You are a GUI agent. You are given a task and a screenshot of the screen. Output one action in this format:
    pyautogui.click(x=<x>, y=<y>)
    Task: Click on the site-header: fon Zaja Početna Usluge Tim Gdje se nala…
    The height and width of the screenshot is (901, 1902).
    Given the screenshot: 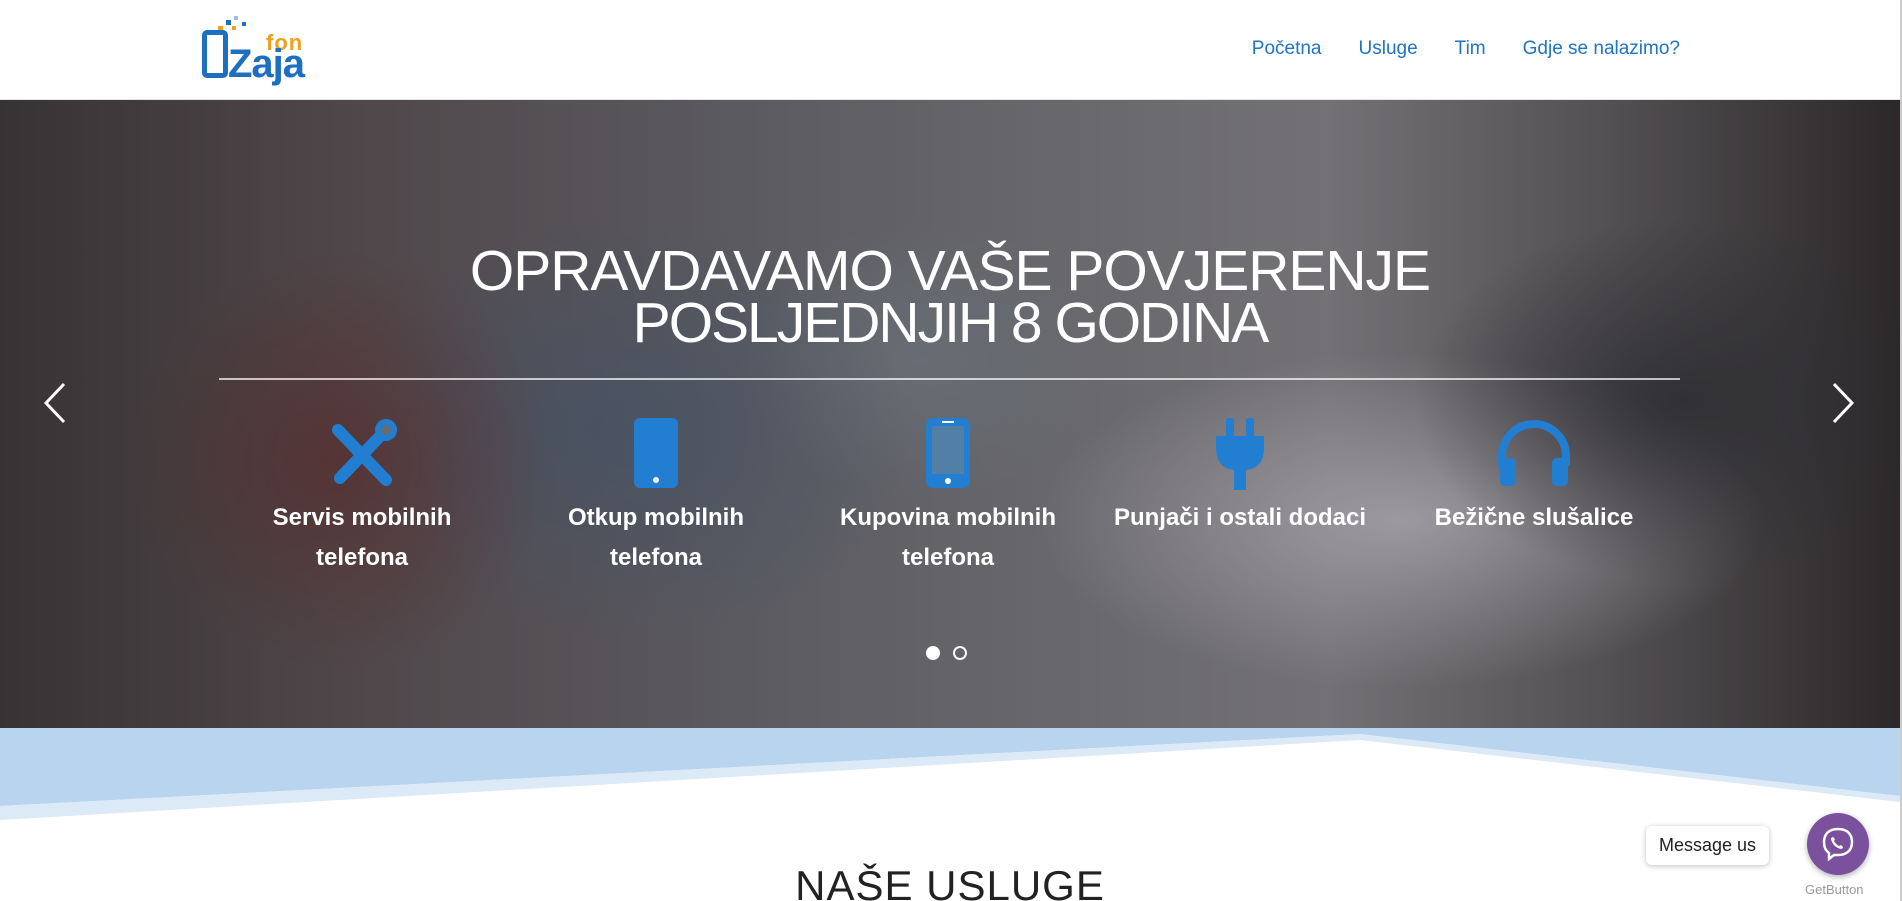 What is the action you would take?
    pyautogui.click(x=950, y=50)
    